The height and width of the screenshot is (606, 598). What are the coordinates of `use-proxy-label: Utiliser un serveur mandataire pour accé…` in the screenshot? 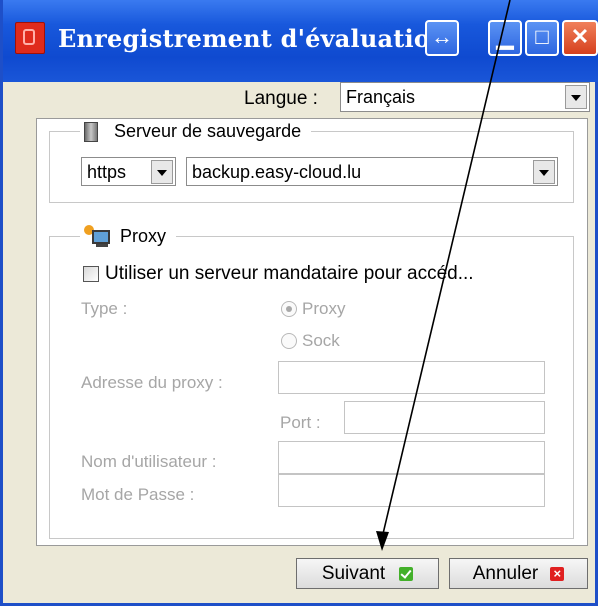 It's located at (289, 274).